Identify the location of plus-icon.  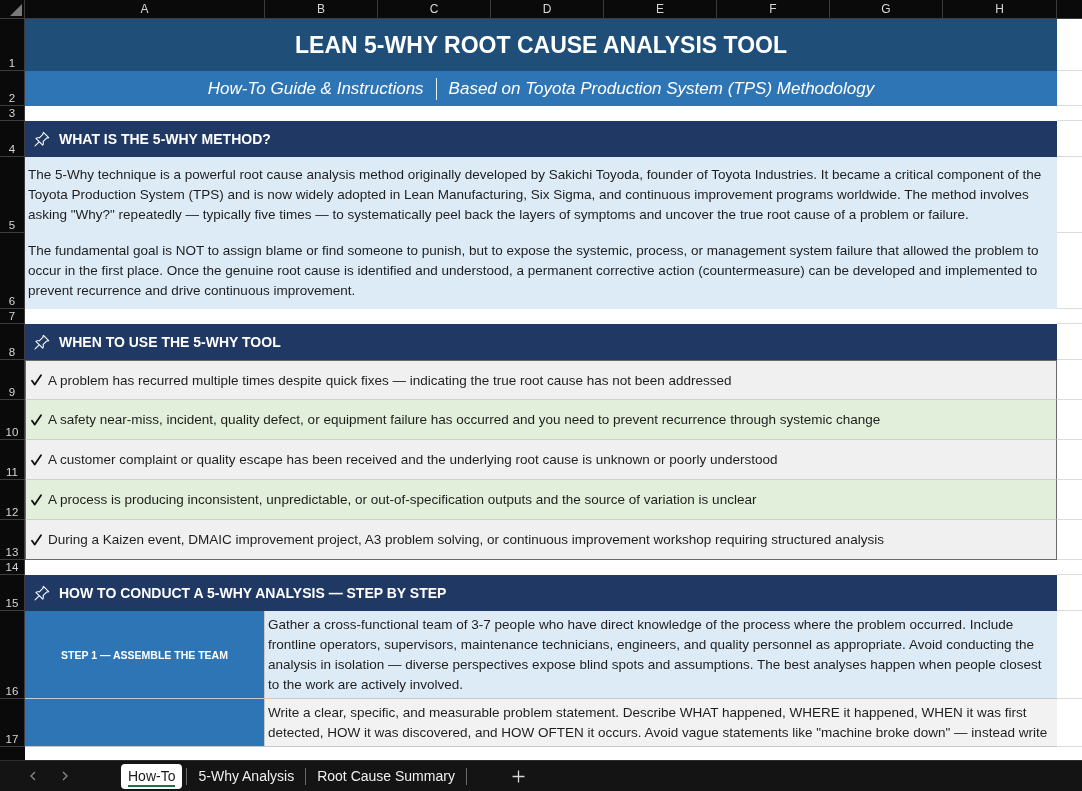
(519, 776).